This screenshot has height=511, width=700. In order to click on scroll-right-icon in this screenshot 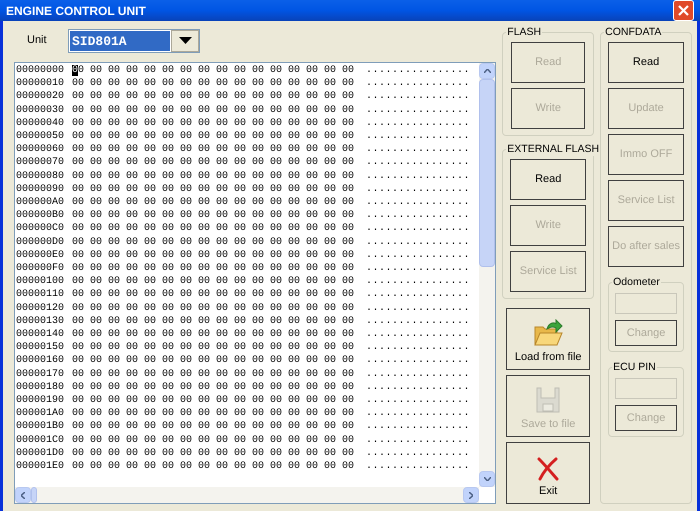, I will do `click(471, 495)`.